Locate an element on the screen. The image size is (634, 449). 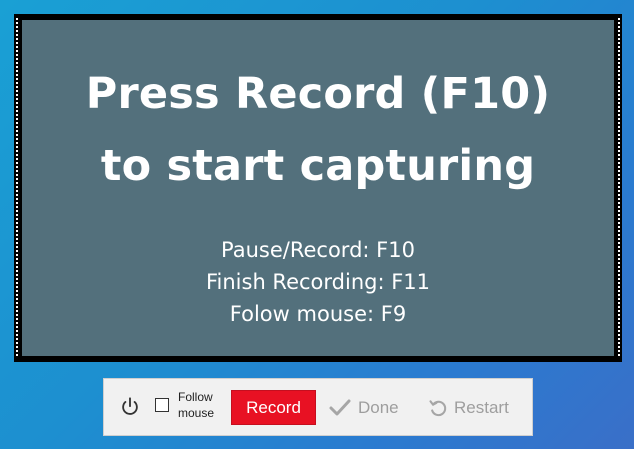
power-button is located at coordinates (130, 407).